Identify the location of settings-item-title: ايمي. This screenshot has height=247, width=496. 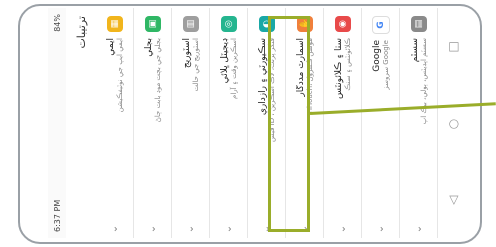
(110, 47).